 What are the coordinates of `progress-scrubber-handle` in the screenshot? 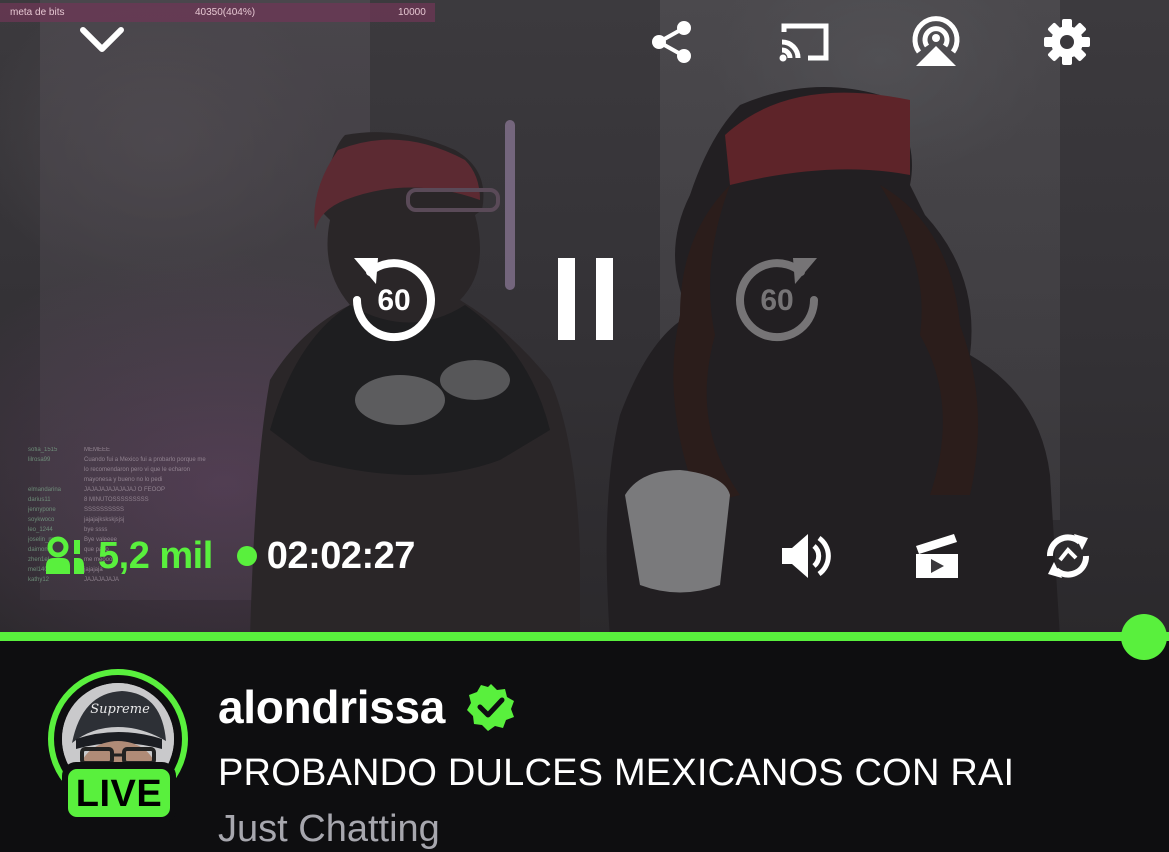 It's located at (1144, 637).